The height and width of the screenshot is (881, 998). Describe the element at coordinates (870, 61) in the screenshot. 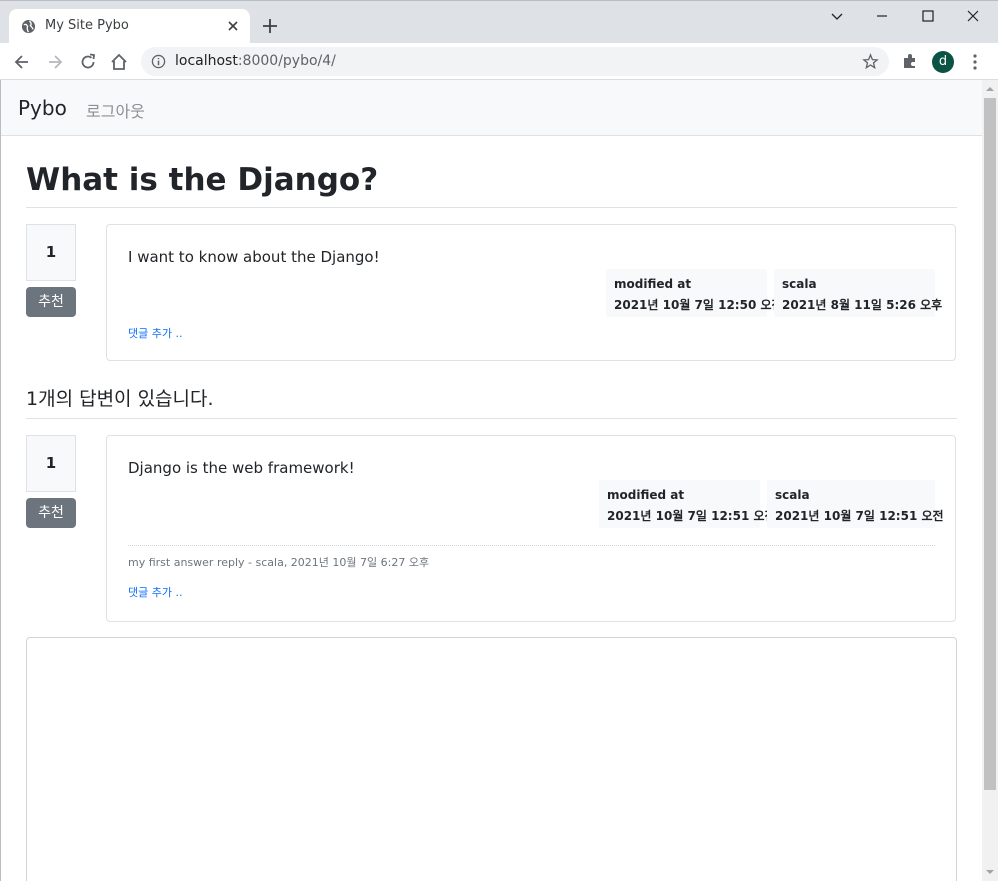

I see `star-icon` at that location.